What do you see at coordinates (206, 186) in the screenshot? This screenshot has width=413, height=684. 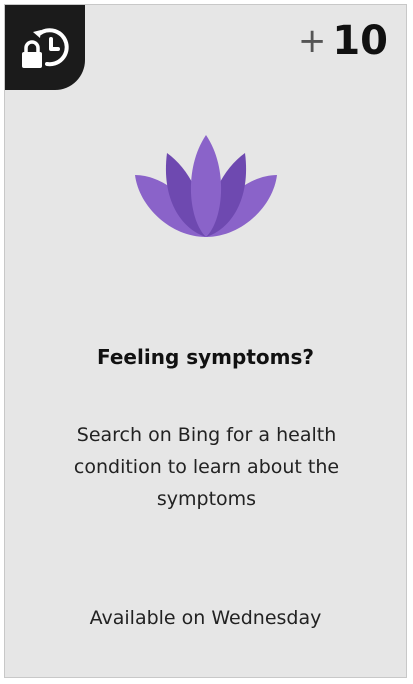 I see `lotus-icon` at bounding box center [206, 186].